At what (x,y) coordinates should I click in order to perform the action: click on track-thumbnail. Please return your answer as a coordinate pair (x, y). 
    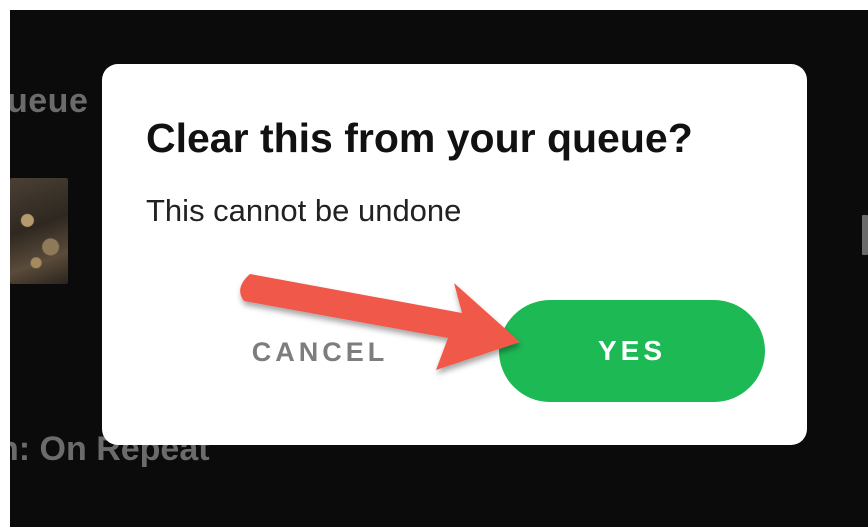
    Looking at the image, I should click on (39, 231).